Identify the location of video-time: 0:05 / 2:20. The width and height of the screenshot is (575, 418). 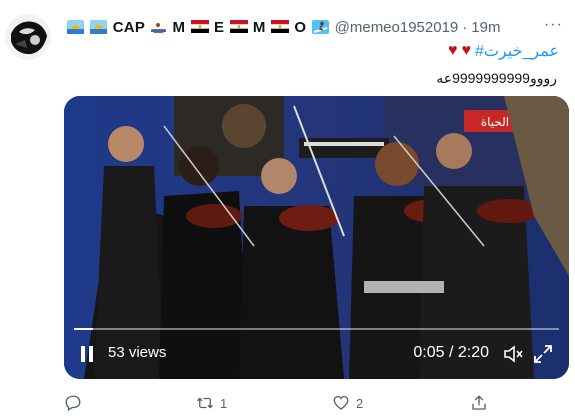
(451, 352).